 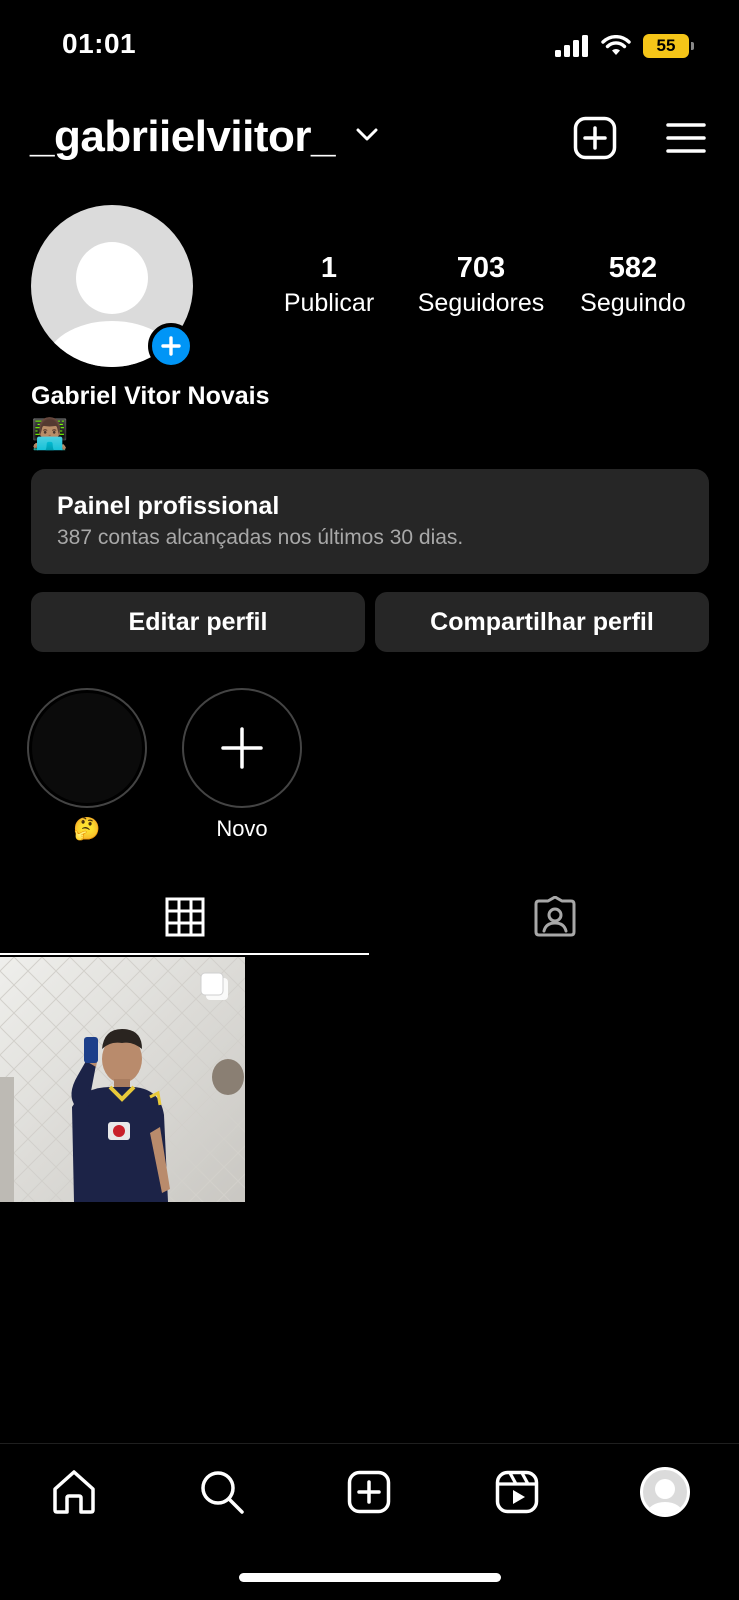 I want to click on battery-indicator: 55, so click(x=668, y=46).